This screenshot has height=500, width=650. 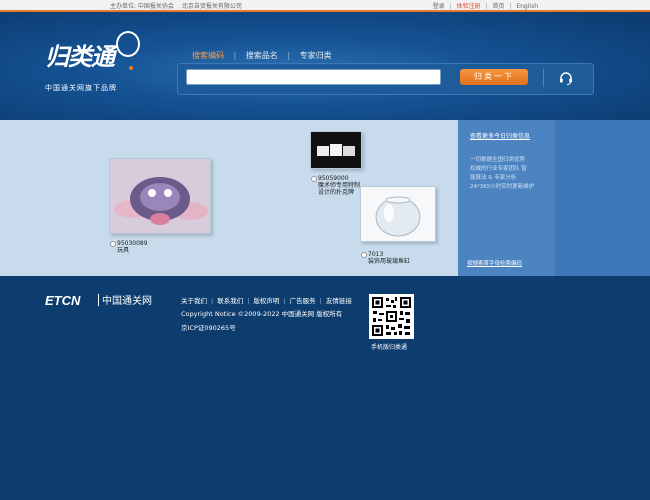 I want to click on etcn-logo: ETCN 中国通关网, so click(x=106, y=300).